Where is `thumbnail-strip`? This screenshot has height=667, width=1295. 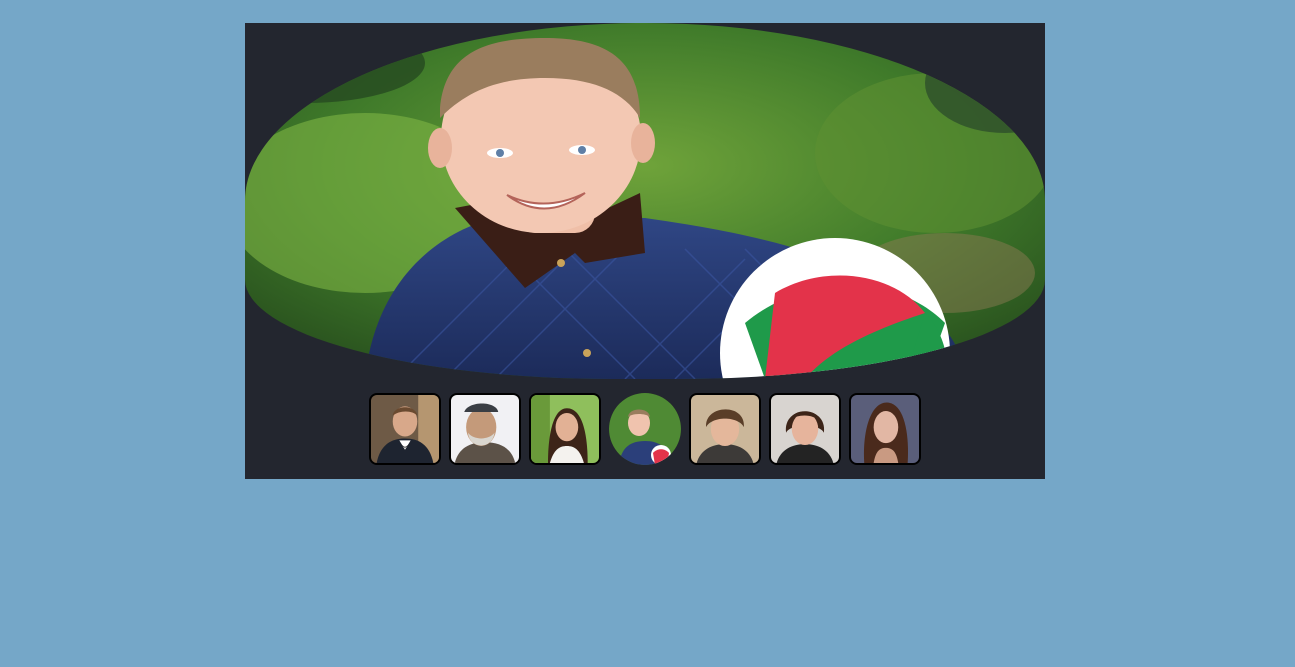
thumbnail-strip is located at coordinates (645, 429).